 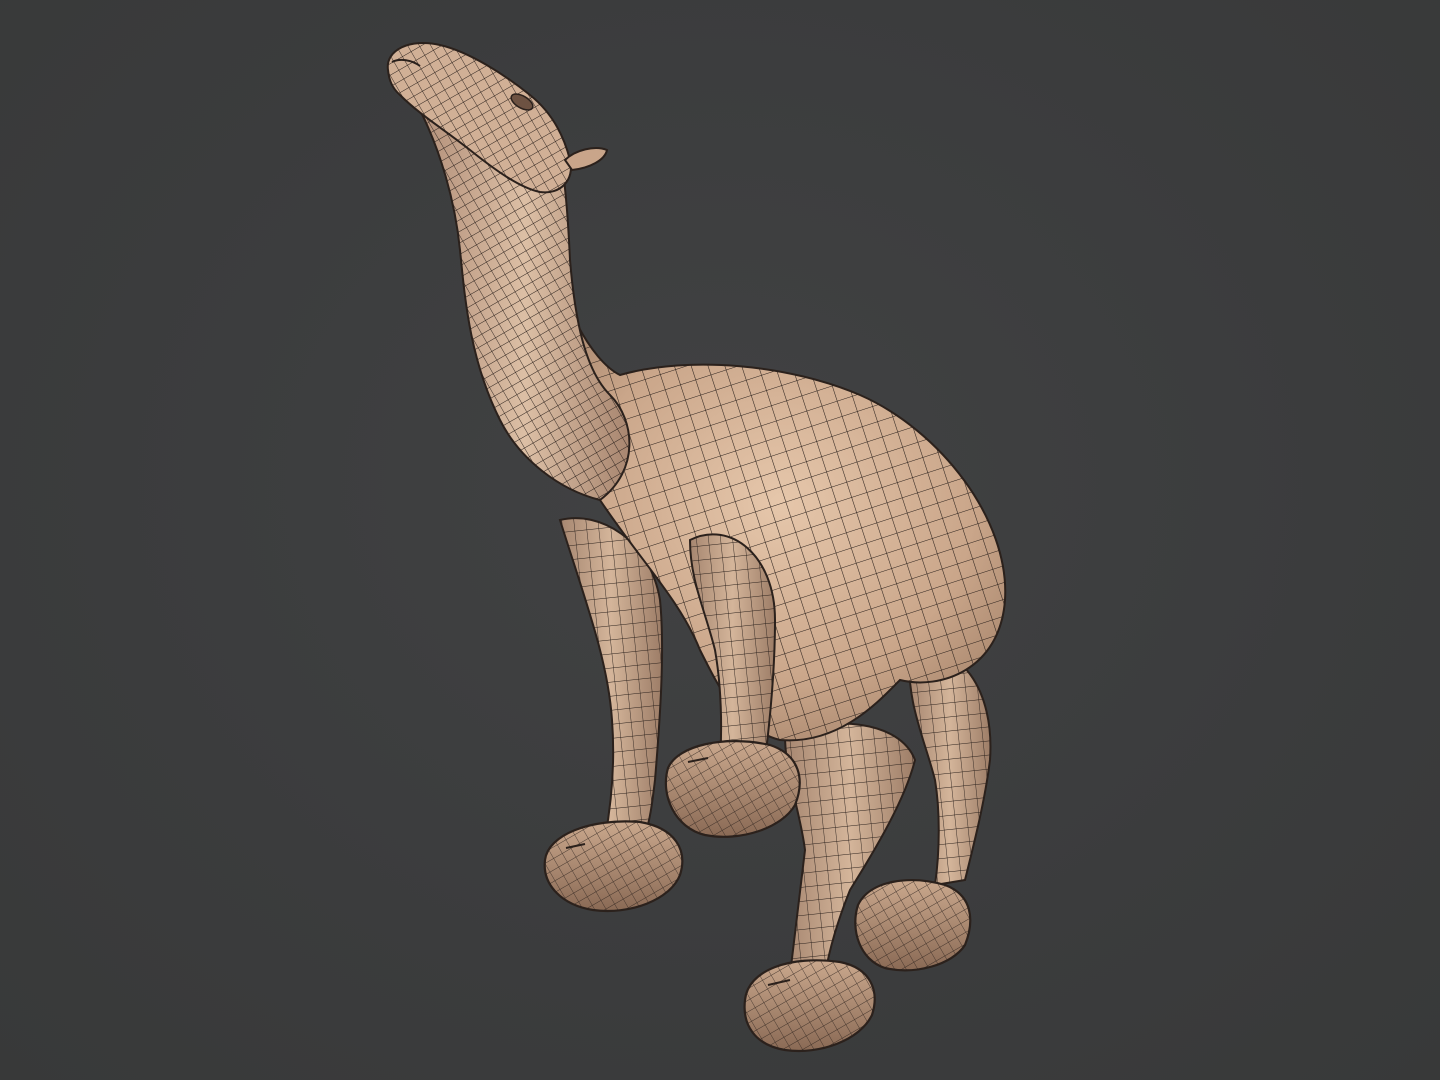 What do you see at coordinates (732, 789) in the screenshot?
I see `hoof-front-right` at bounding box center [732, 789].